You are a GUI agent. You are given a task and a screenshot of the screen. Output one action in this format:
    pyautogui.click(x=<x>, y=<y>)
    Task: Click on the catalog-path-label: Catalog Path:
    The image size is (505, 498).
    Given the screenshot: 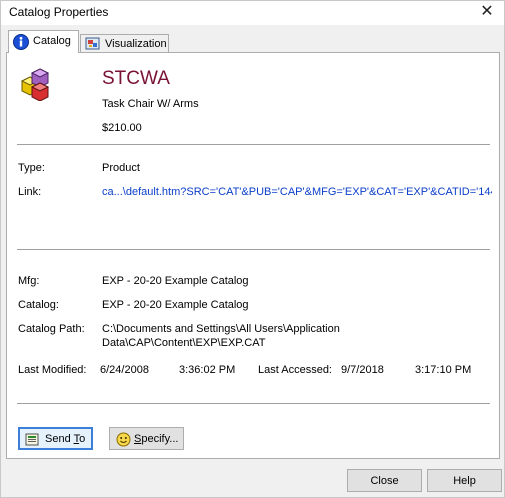 What is the action you would take?
    pyautogui.click(x=51, y=329)
    